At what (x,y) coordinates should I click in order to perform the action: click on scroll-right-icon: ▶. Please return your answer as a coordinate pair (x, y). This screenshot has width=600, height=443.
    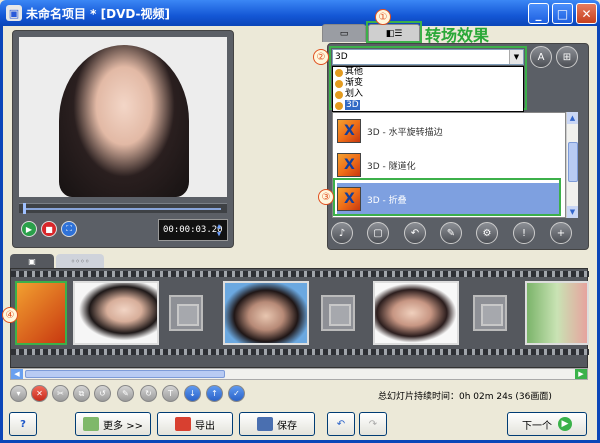
    Looking at the image, I should click on (581, 374).